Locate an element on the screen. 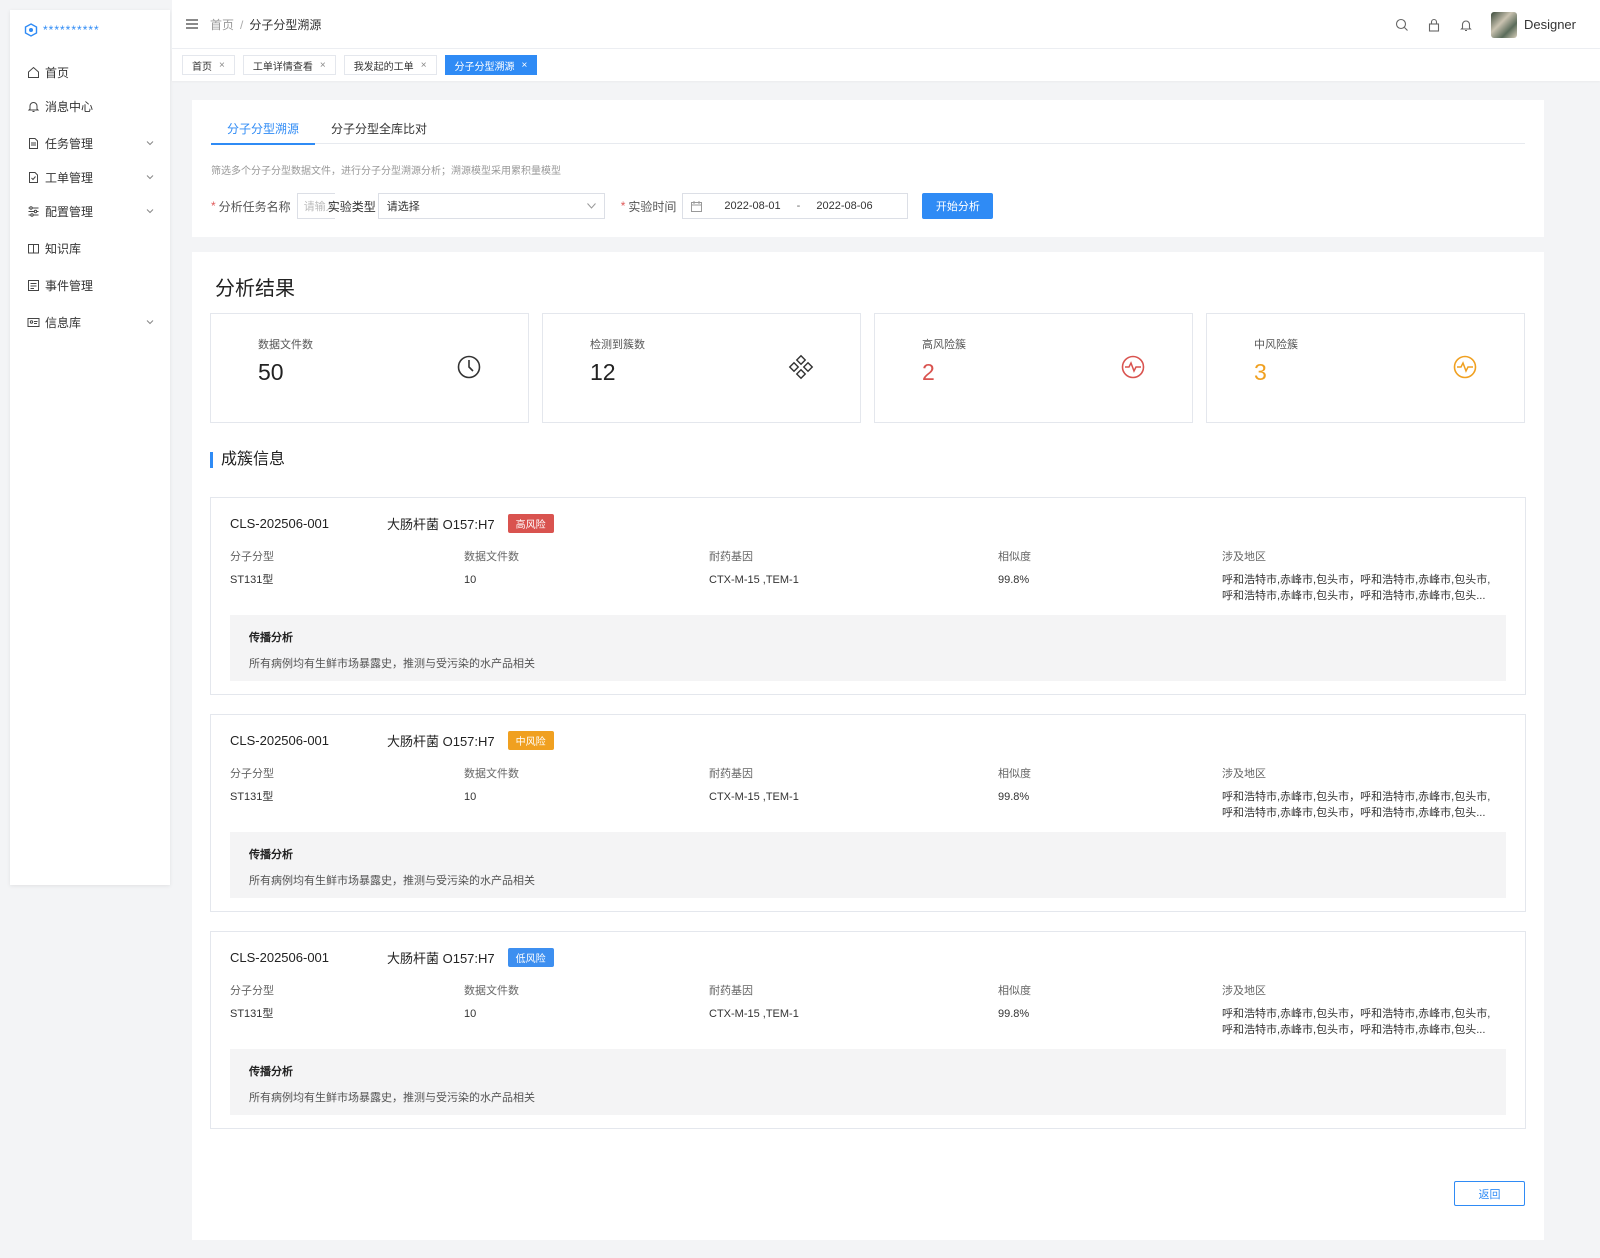 This screenshot has height=1258, width=1600. logo-icon is located at coordinates (31, 30).